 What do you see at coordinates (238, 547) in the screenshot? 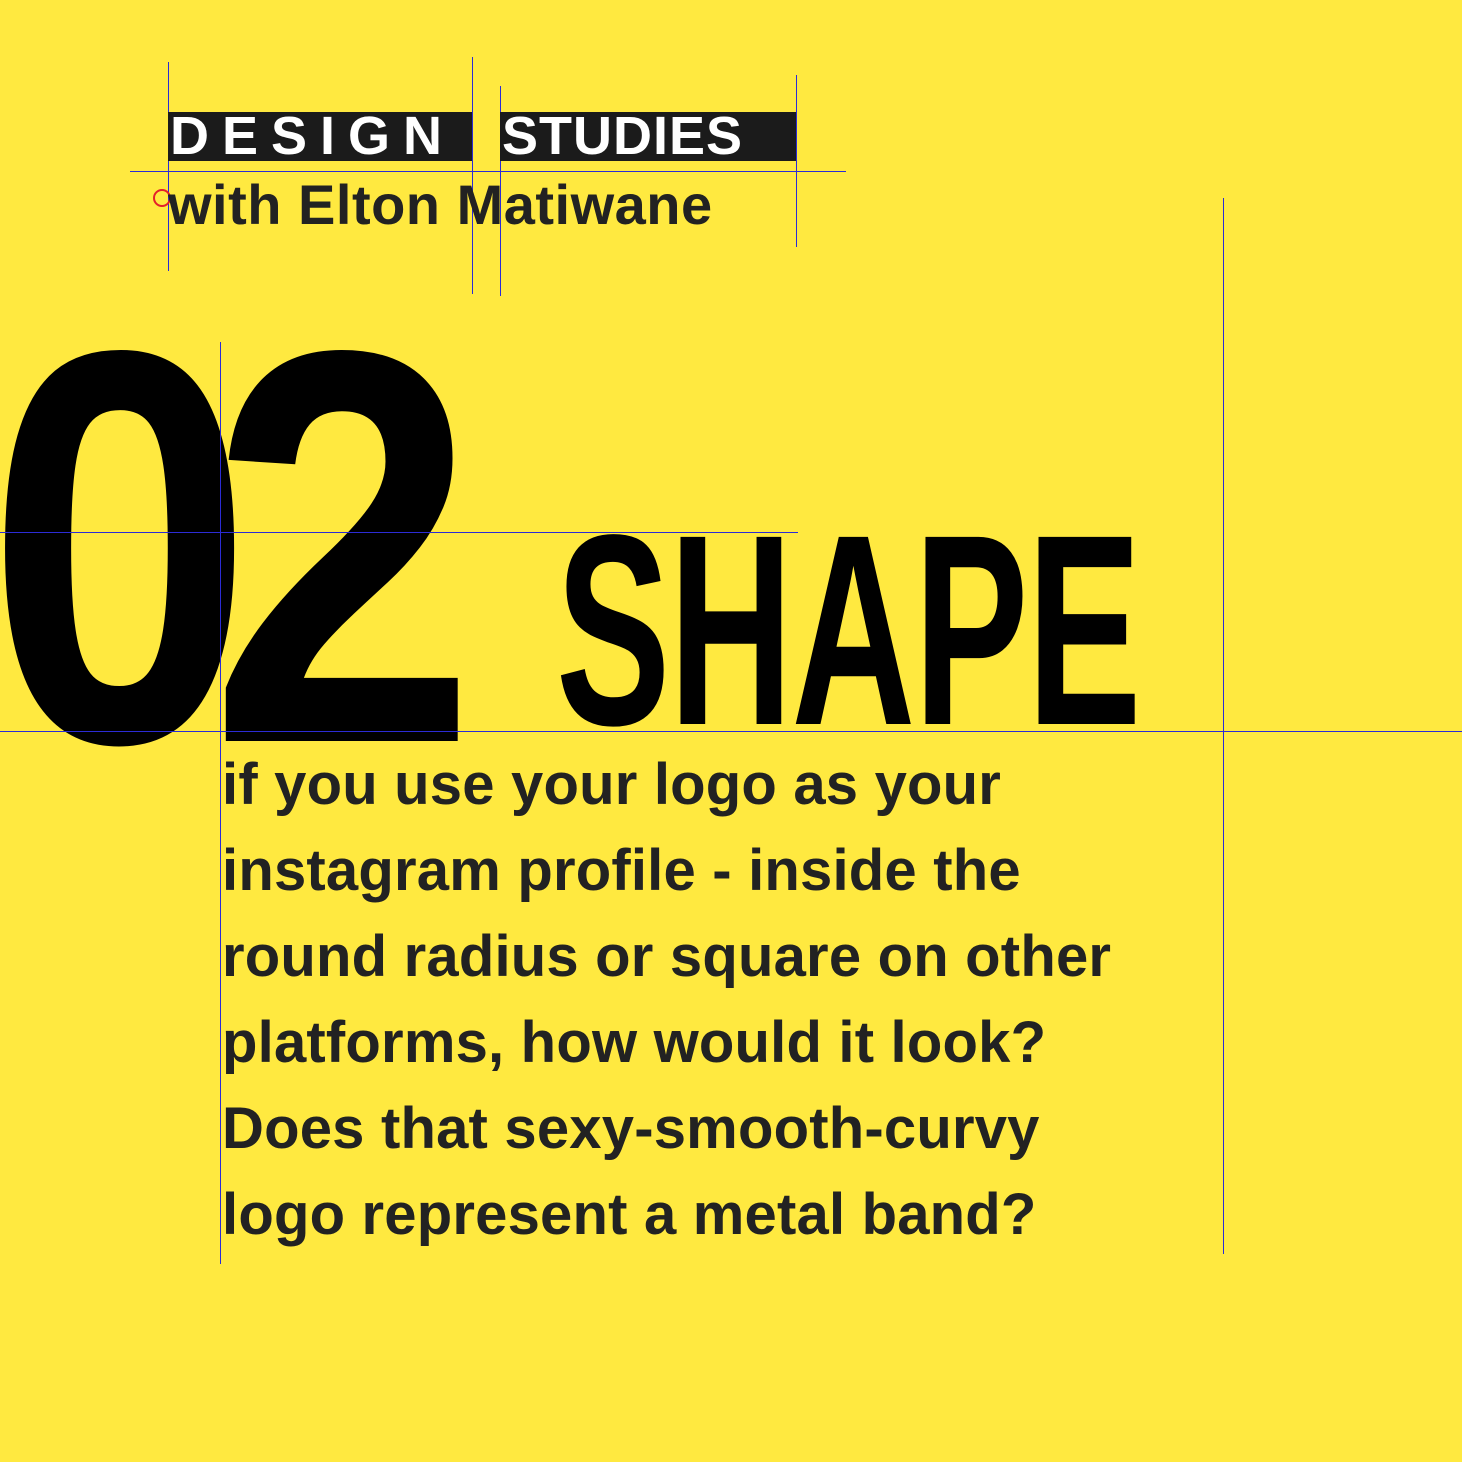
I see `section-number: 02` at bounding box center [238, 547].